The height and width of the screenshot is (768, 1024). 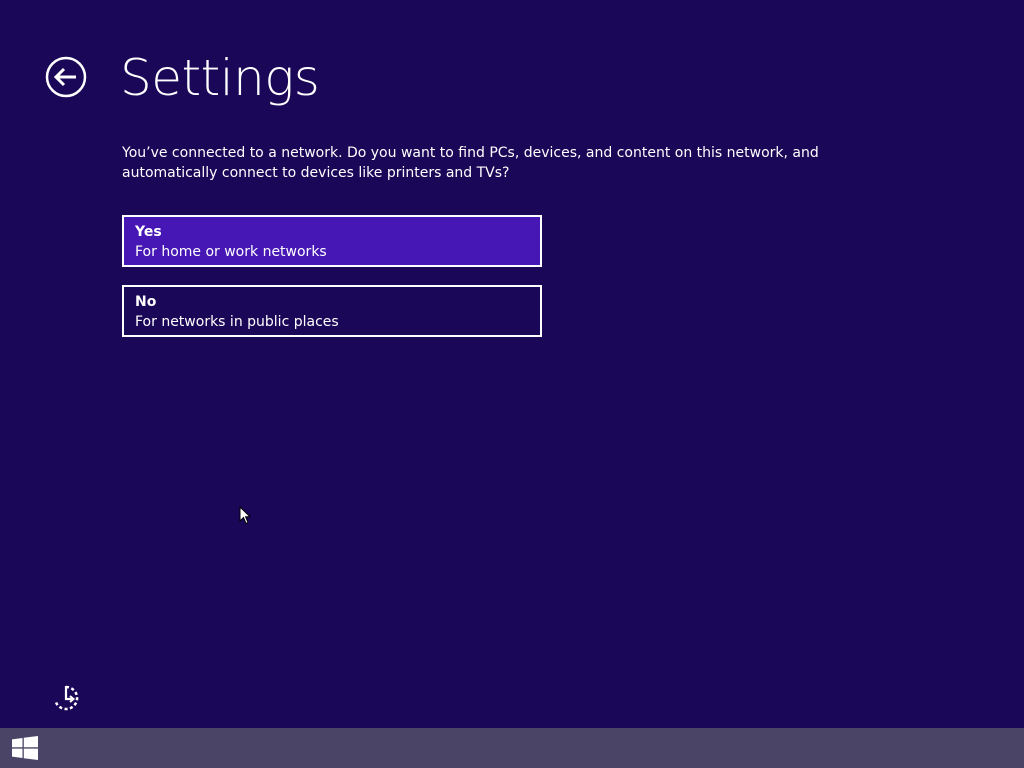 I want to click on windows-logo-icon, so click(x=25, y=748).